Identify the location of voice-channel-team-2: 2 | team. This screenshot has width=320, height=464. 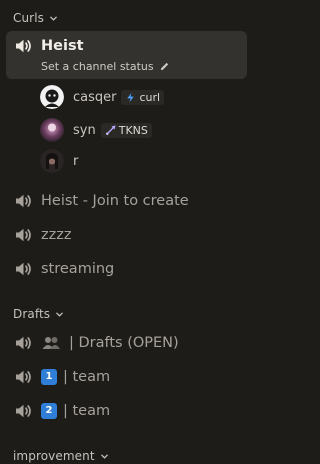
(126, 411).